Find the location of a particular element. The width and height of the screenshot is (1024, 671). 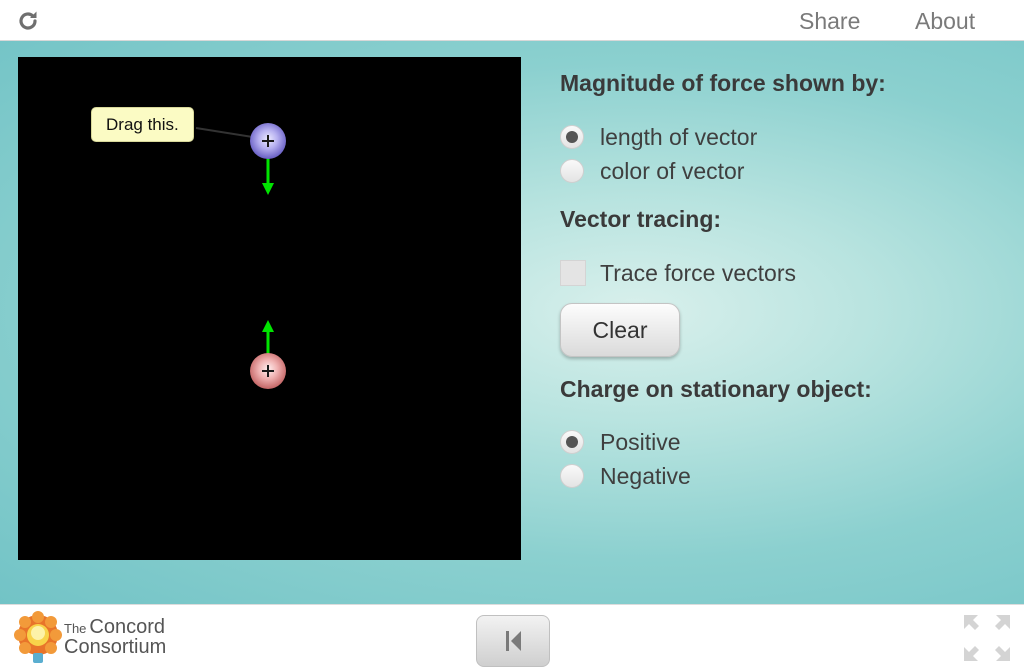

skip-back-icon is located at coordinates (513, 641).